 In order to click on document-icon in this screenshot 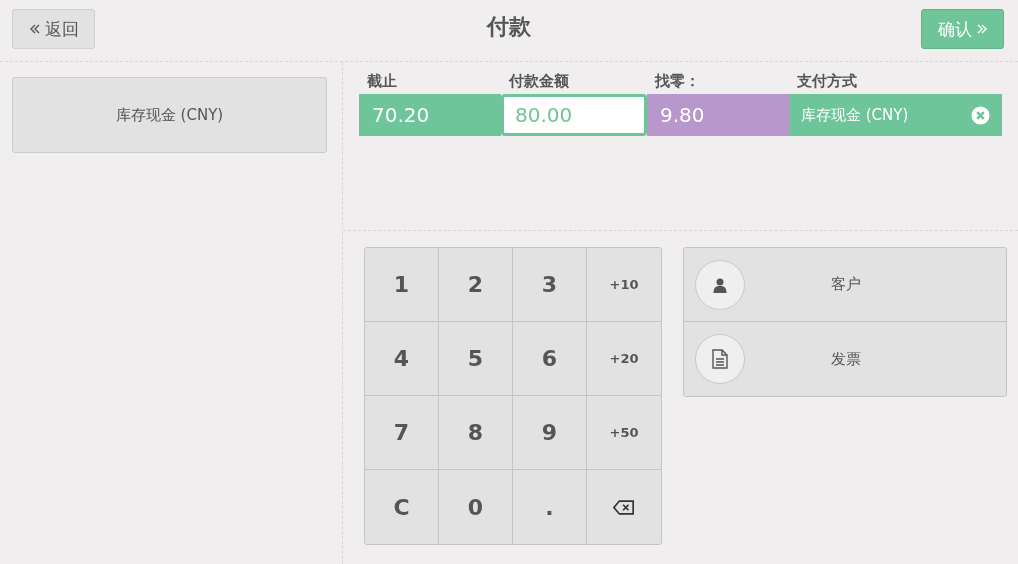, I will do `click(720, 359)`.